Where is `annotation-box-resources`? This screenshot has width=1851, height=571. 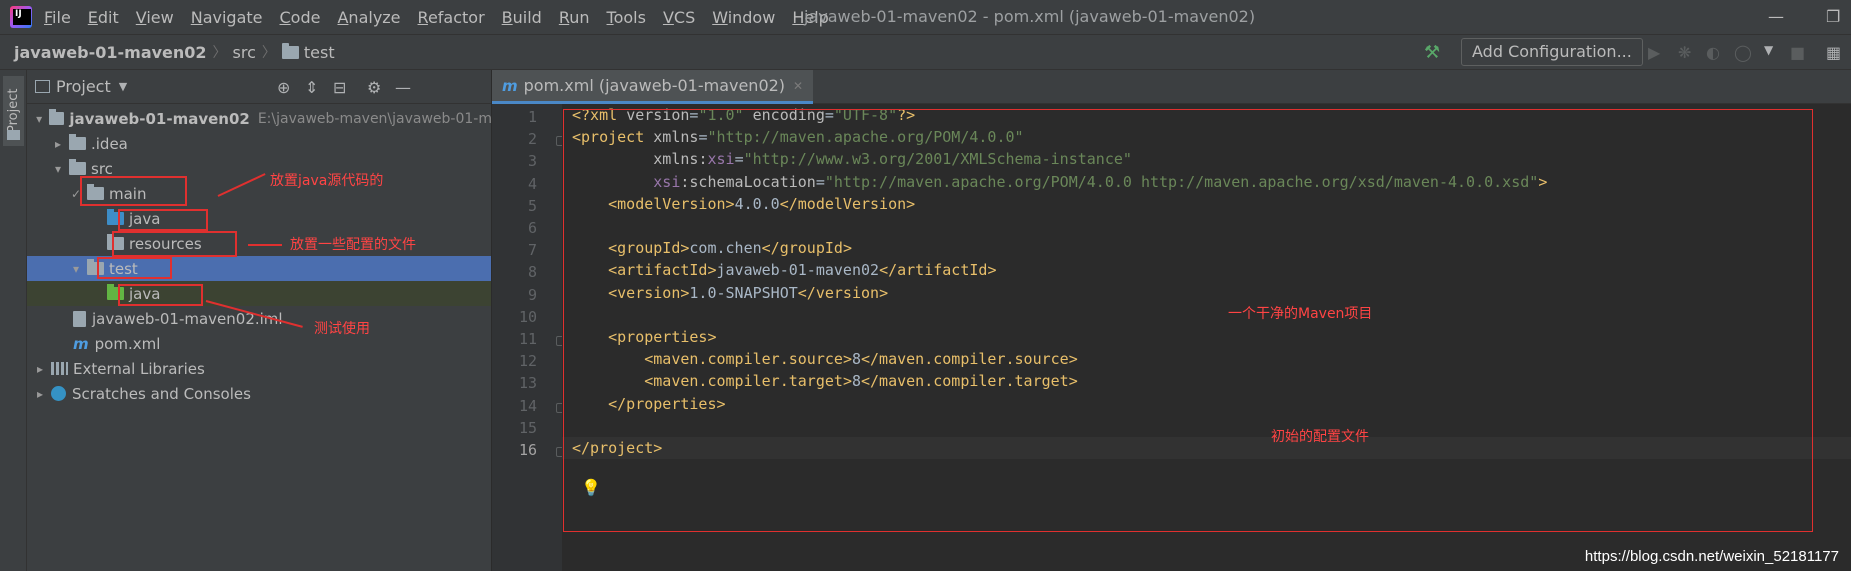 annotation-box-resources is located at coordinates (174, 244).